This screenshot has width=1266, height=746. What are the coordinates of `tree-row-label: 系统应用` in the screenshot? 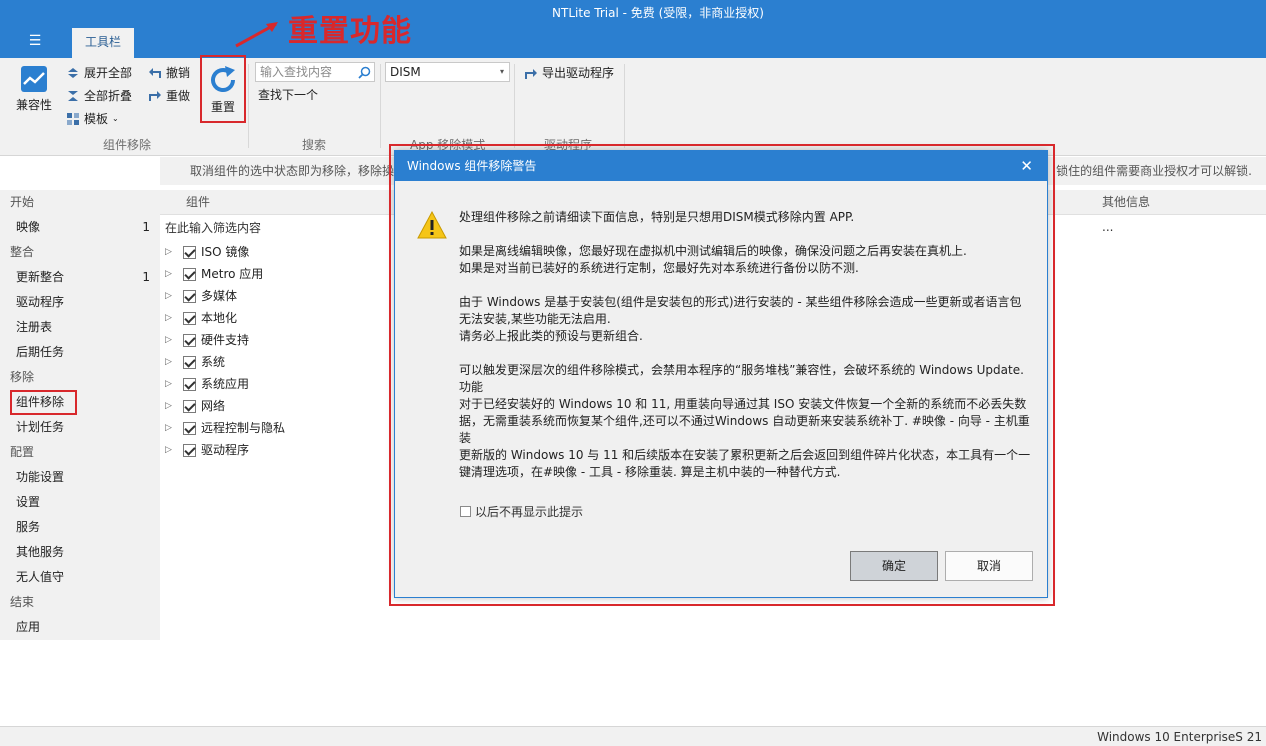 It's located at (225, 384).